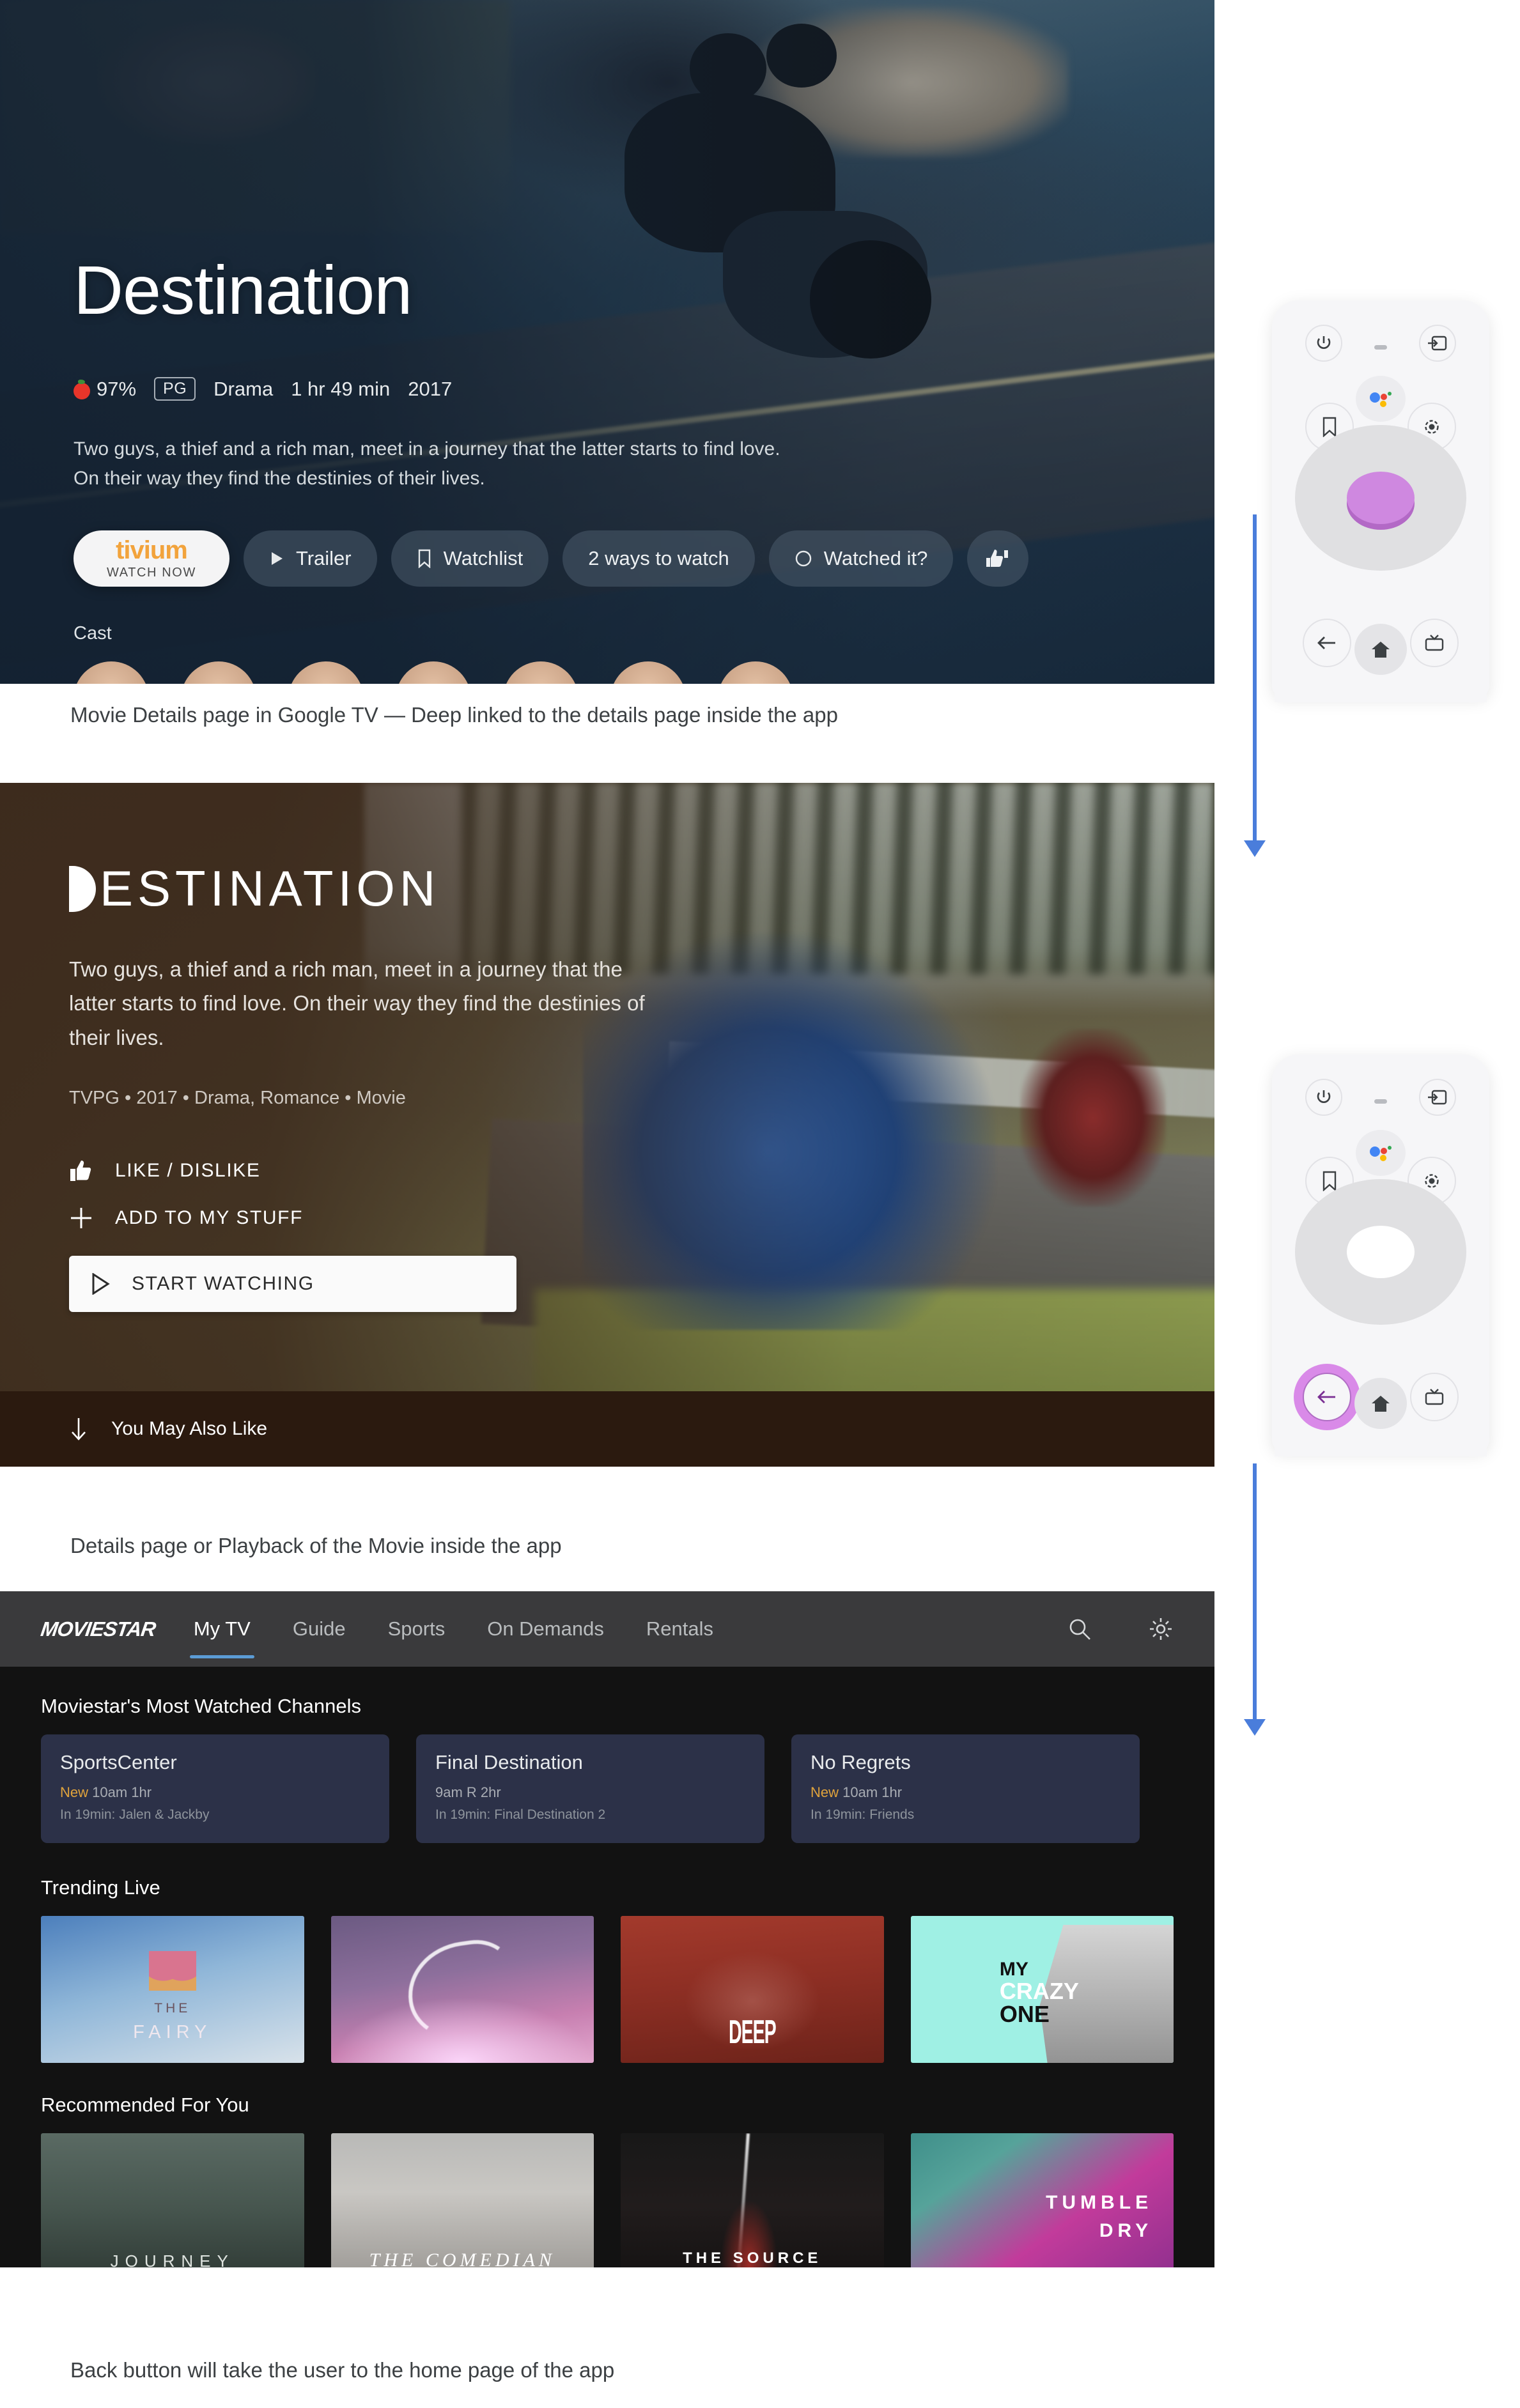 The height and width of the screenshot is (2408, 1520). Describe the element at coordinates (1161, 1629) in the screenshot. I see `gear-icon` at that location.